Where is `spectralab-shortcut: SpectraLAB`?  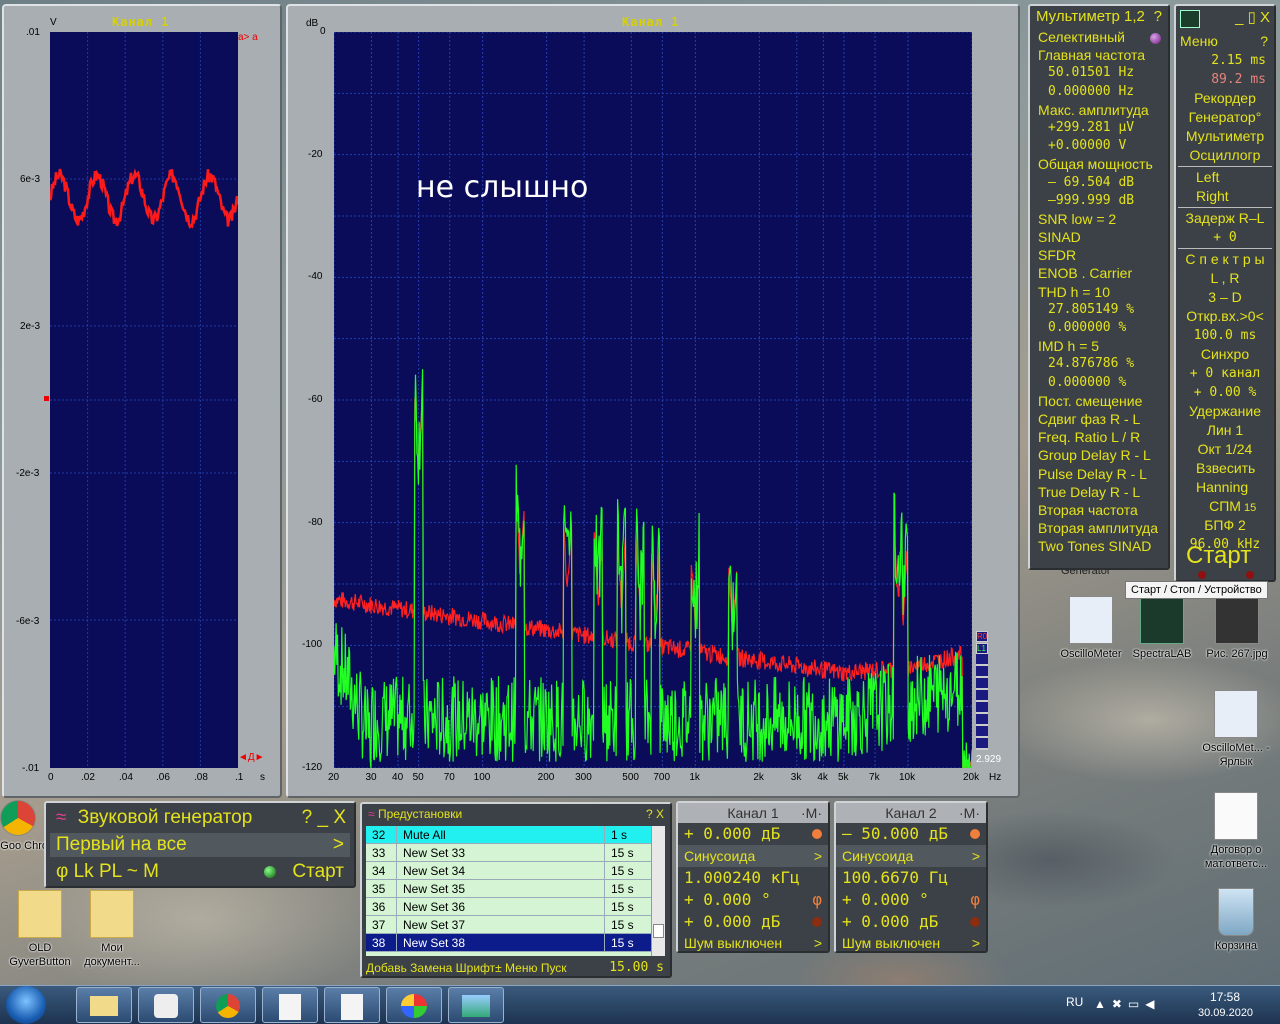 spectralab-shortcut: SpectraLAB is located at coordinates (1162, 628).